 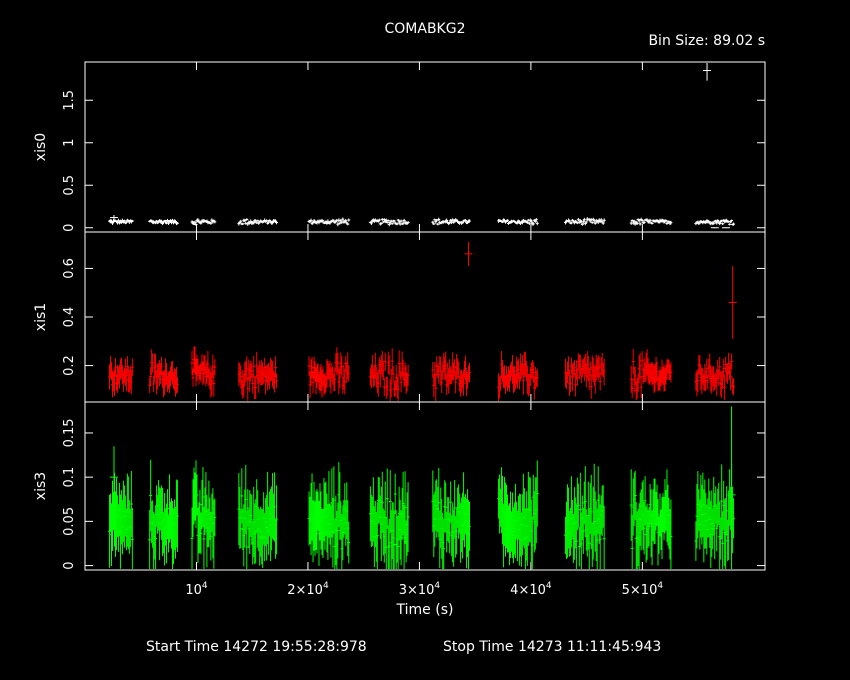 I want to click on x-tick-label: 4×104, so click(x=531, y=589).